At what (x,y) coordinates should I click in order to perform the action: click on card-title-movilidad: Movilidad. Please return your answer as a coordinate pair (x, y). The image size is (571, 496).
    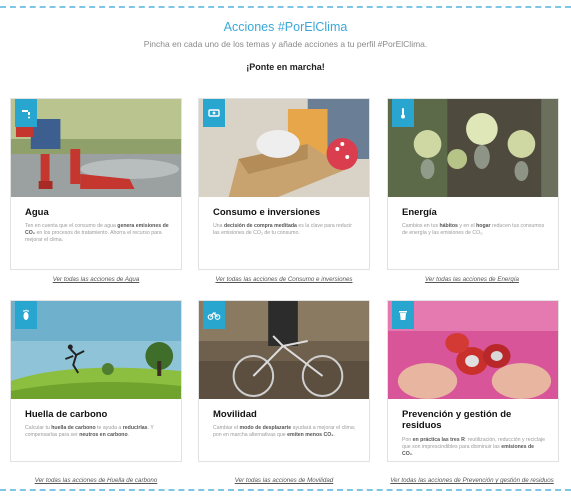
    Looking at the image, I should click on (235, 414).